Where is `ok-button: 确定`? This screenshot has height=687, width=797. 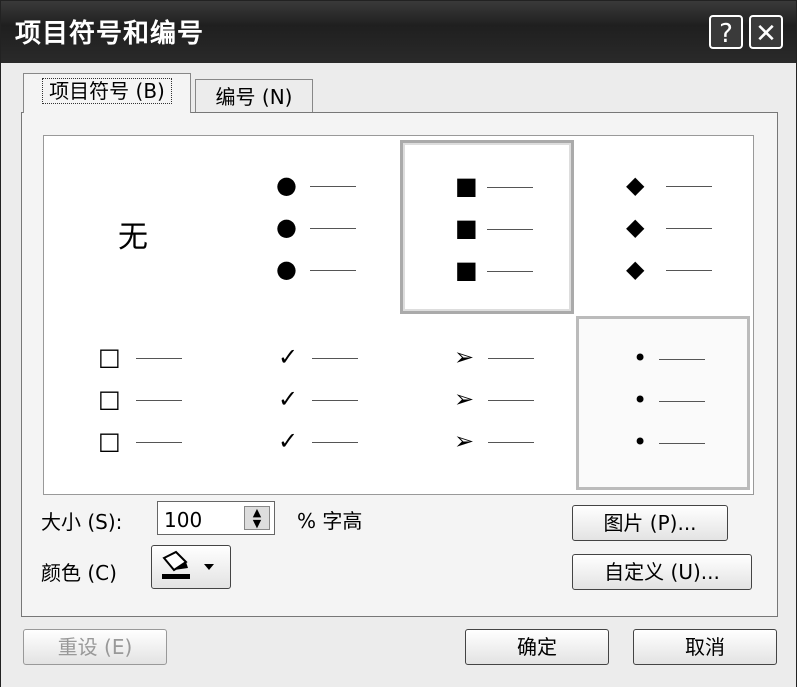 ok-button: 确定 is located at coordinates (537, 647).